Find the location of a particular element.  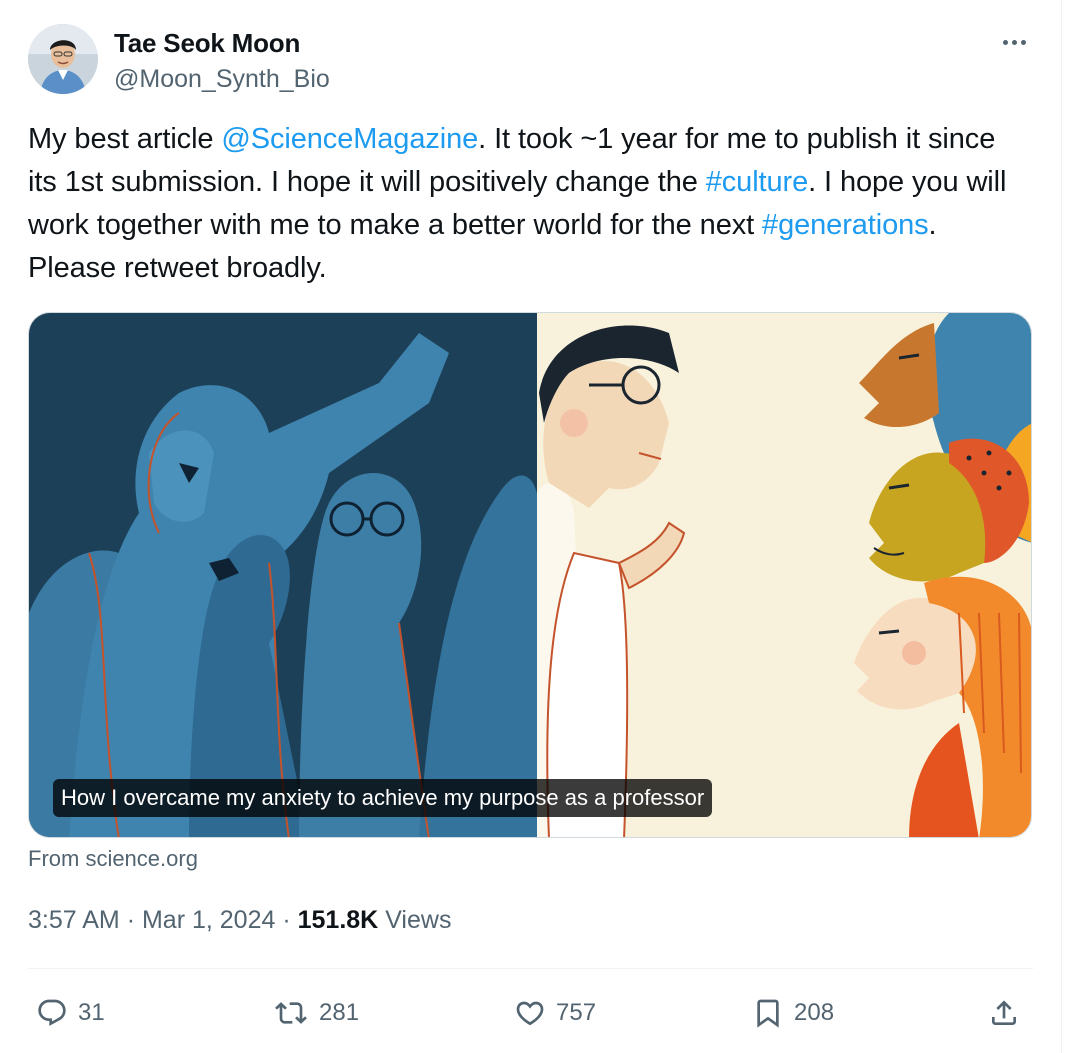

timeline-border is located at coordinates (1061, 526).